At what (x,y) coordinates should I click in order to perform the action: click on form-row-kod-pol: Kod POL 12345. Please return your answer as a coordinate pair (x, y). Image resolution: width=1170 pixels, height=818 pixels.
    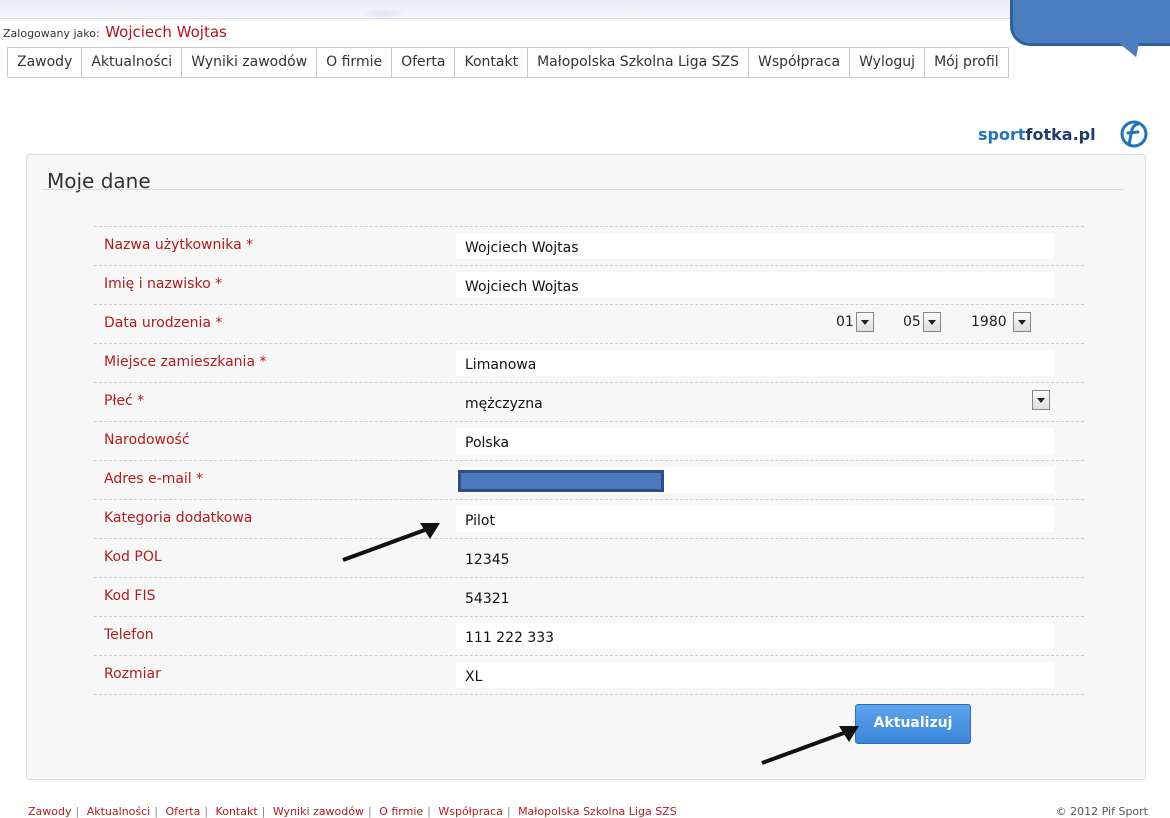
    Looking at the image, I should click on (589, 558).